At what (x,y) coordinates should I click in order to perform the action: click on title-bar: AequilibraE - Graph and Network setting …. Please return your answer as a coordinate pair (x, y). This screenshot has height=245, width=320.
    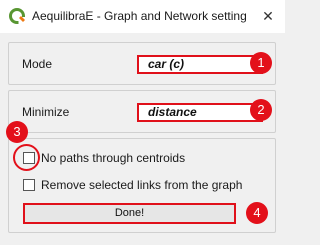
    Looking at the image, I should click on (142, 16).